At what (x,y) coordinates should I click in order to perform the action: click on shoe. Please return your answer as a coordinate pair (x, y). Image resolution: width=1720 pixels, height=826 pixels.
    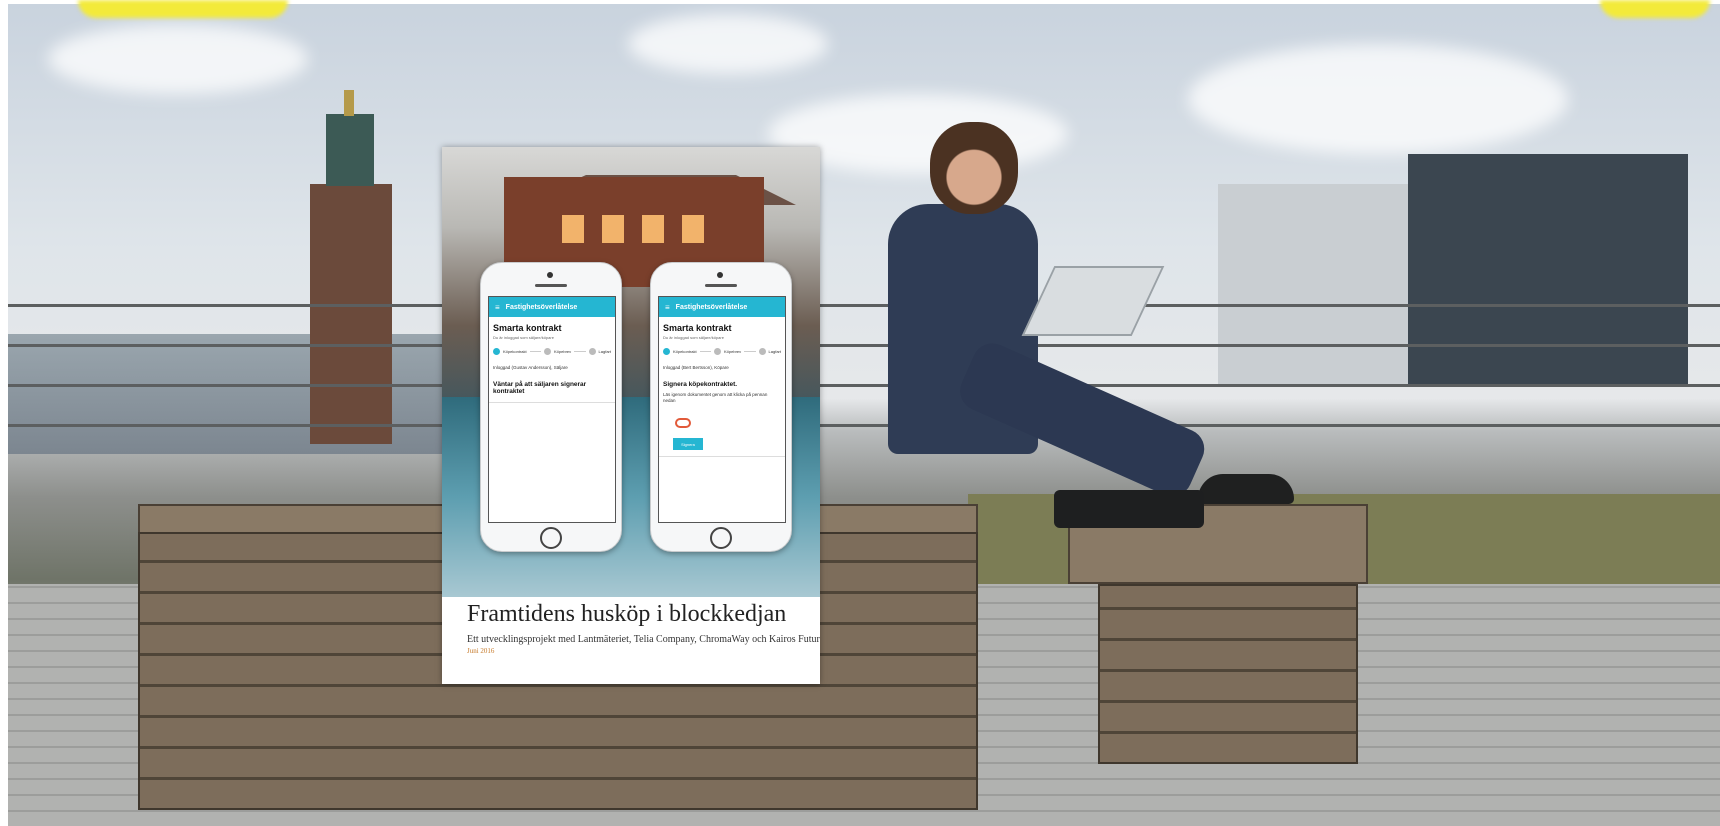
    Looking at the image, I should click on (1246, 489).